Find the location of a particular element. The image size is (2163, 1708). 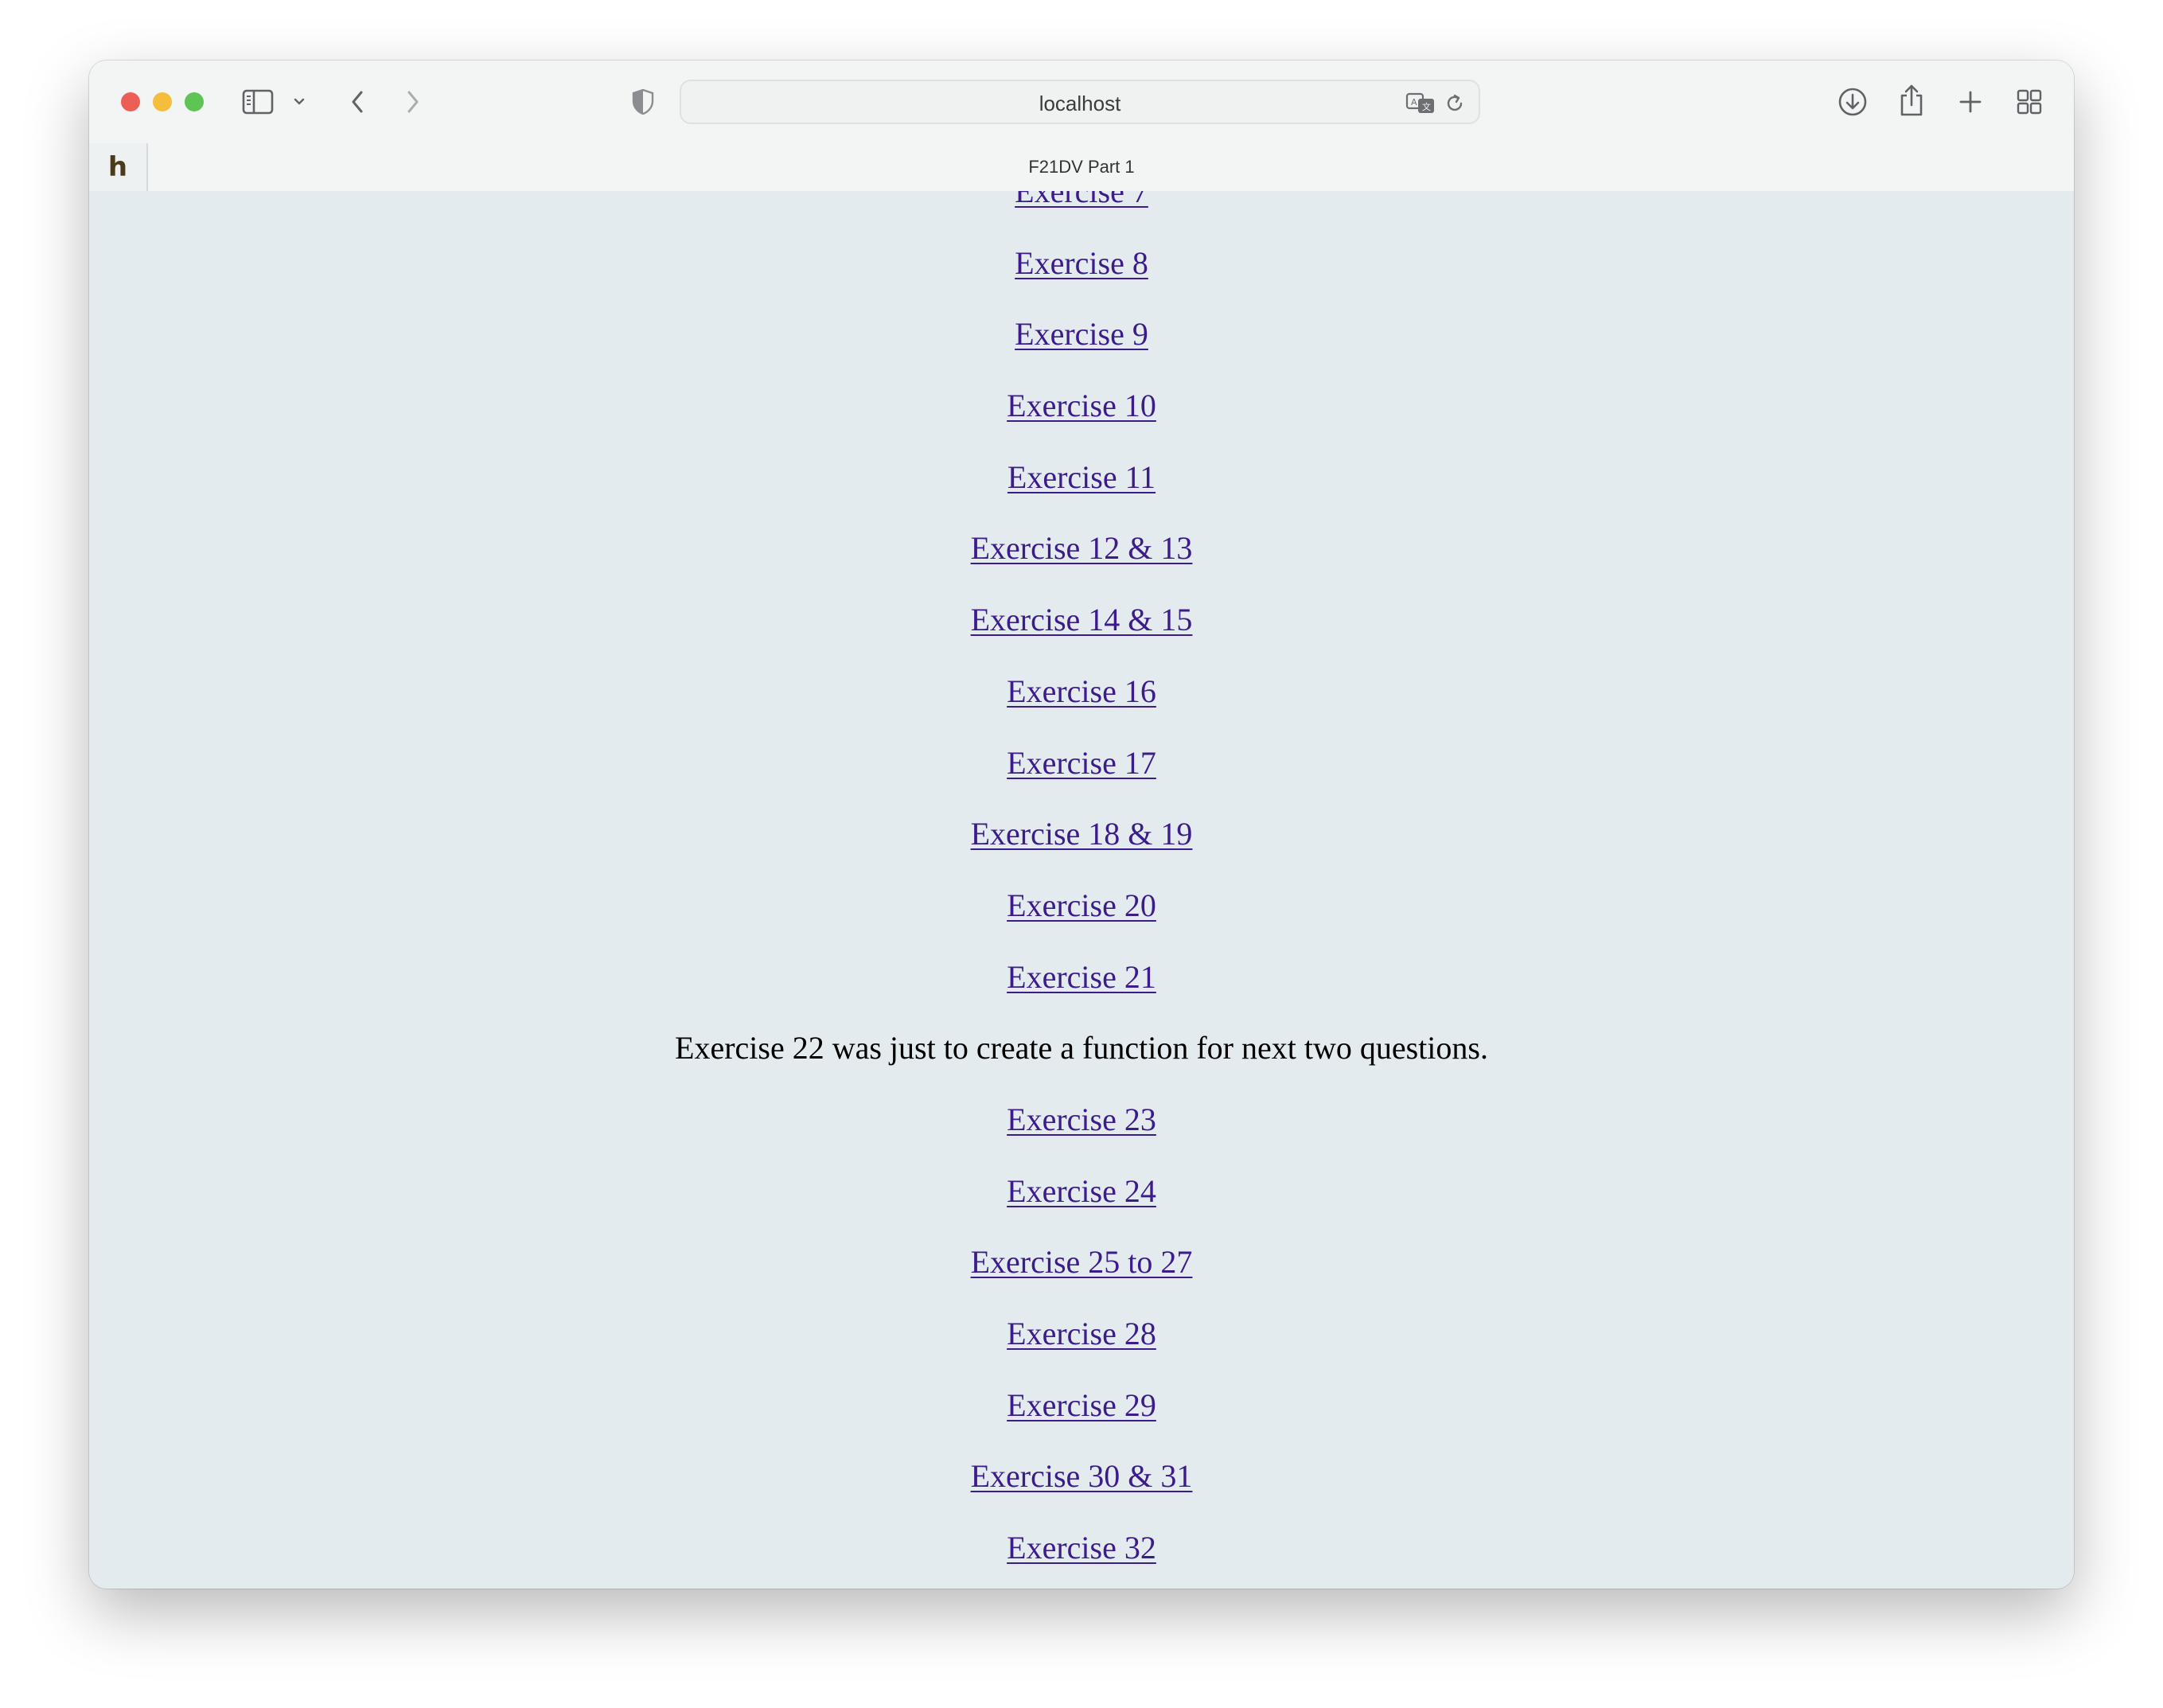

list-item: Exercise 30 & 31 is located at coordinates (1082, 1476).